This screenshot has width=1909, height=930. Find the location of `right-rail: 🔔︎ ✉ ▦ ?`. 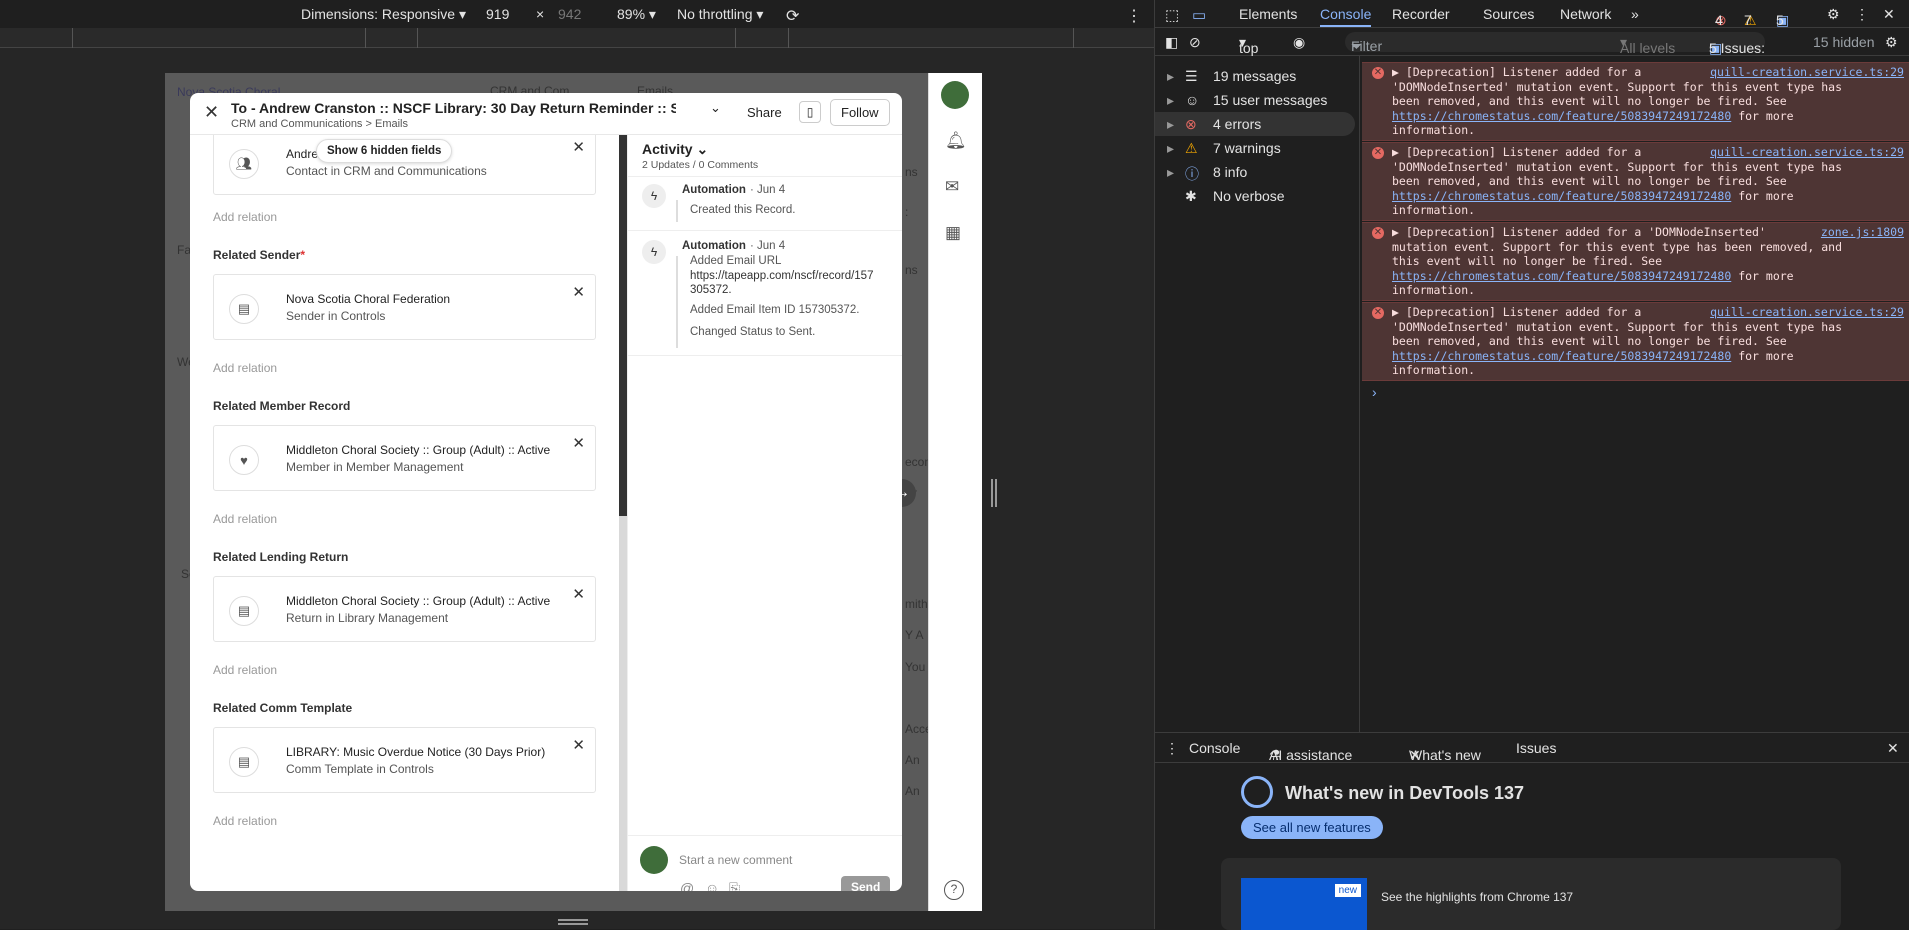

right-rail: 🔔︎ ✉ ▦ ? is located at coordinates (955, 492).